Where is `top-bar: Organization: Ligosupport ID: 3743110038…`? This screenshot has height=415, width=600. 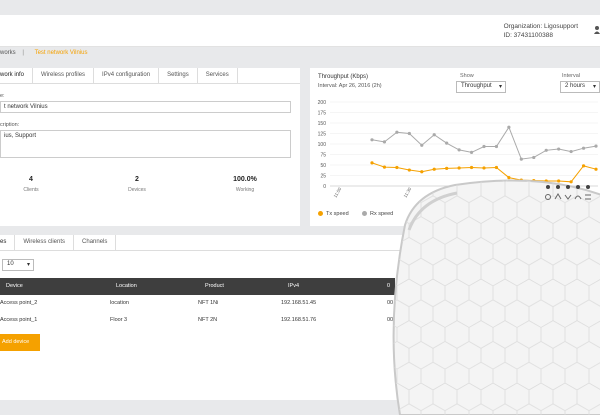
top-bar: Organization: Ligosupport ID: 3743110038… is located at coordinates (300, 31).